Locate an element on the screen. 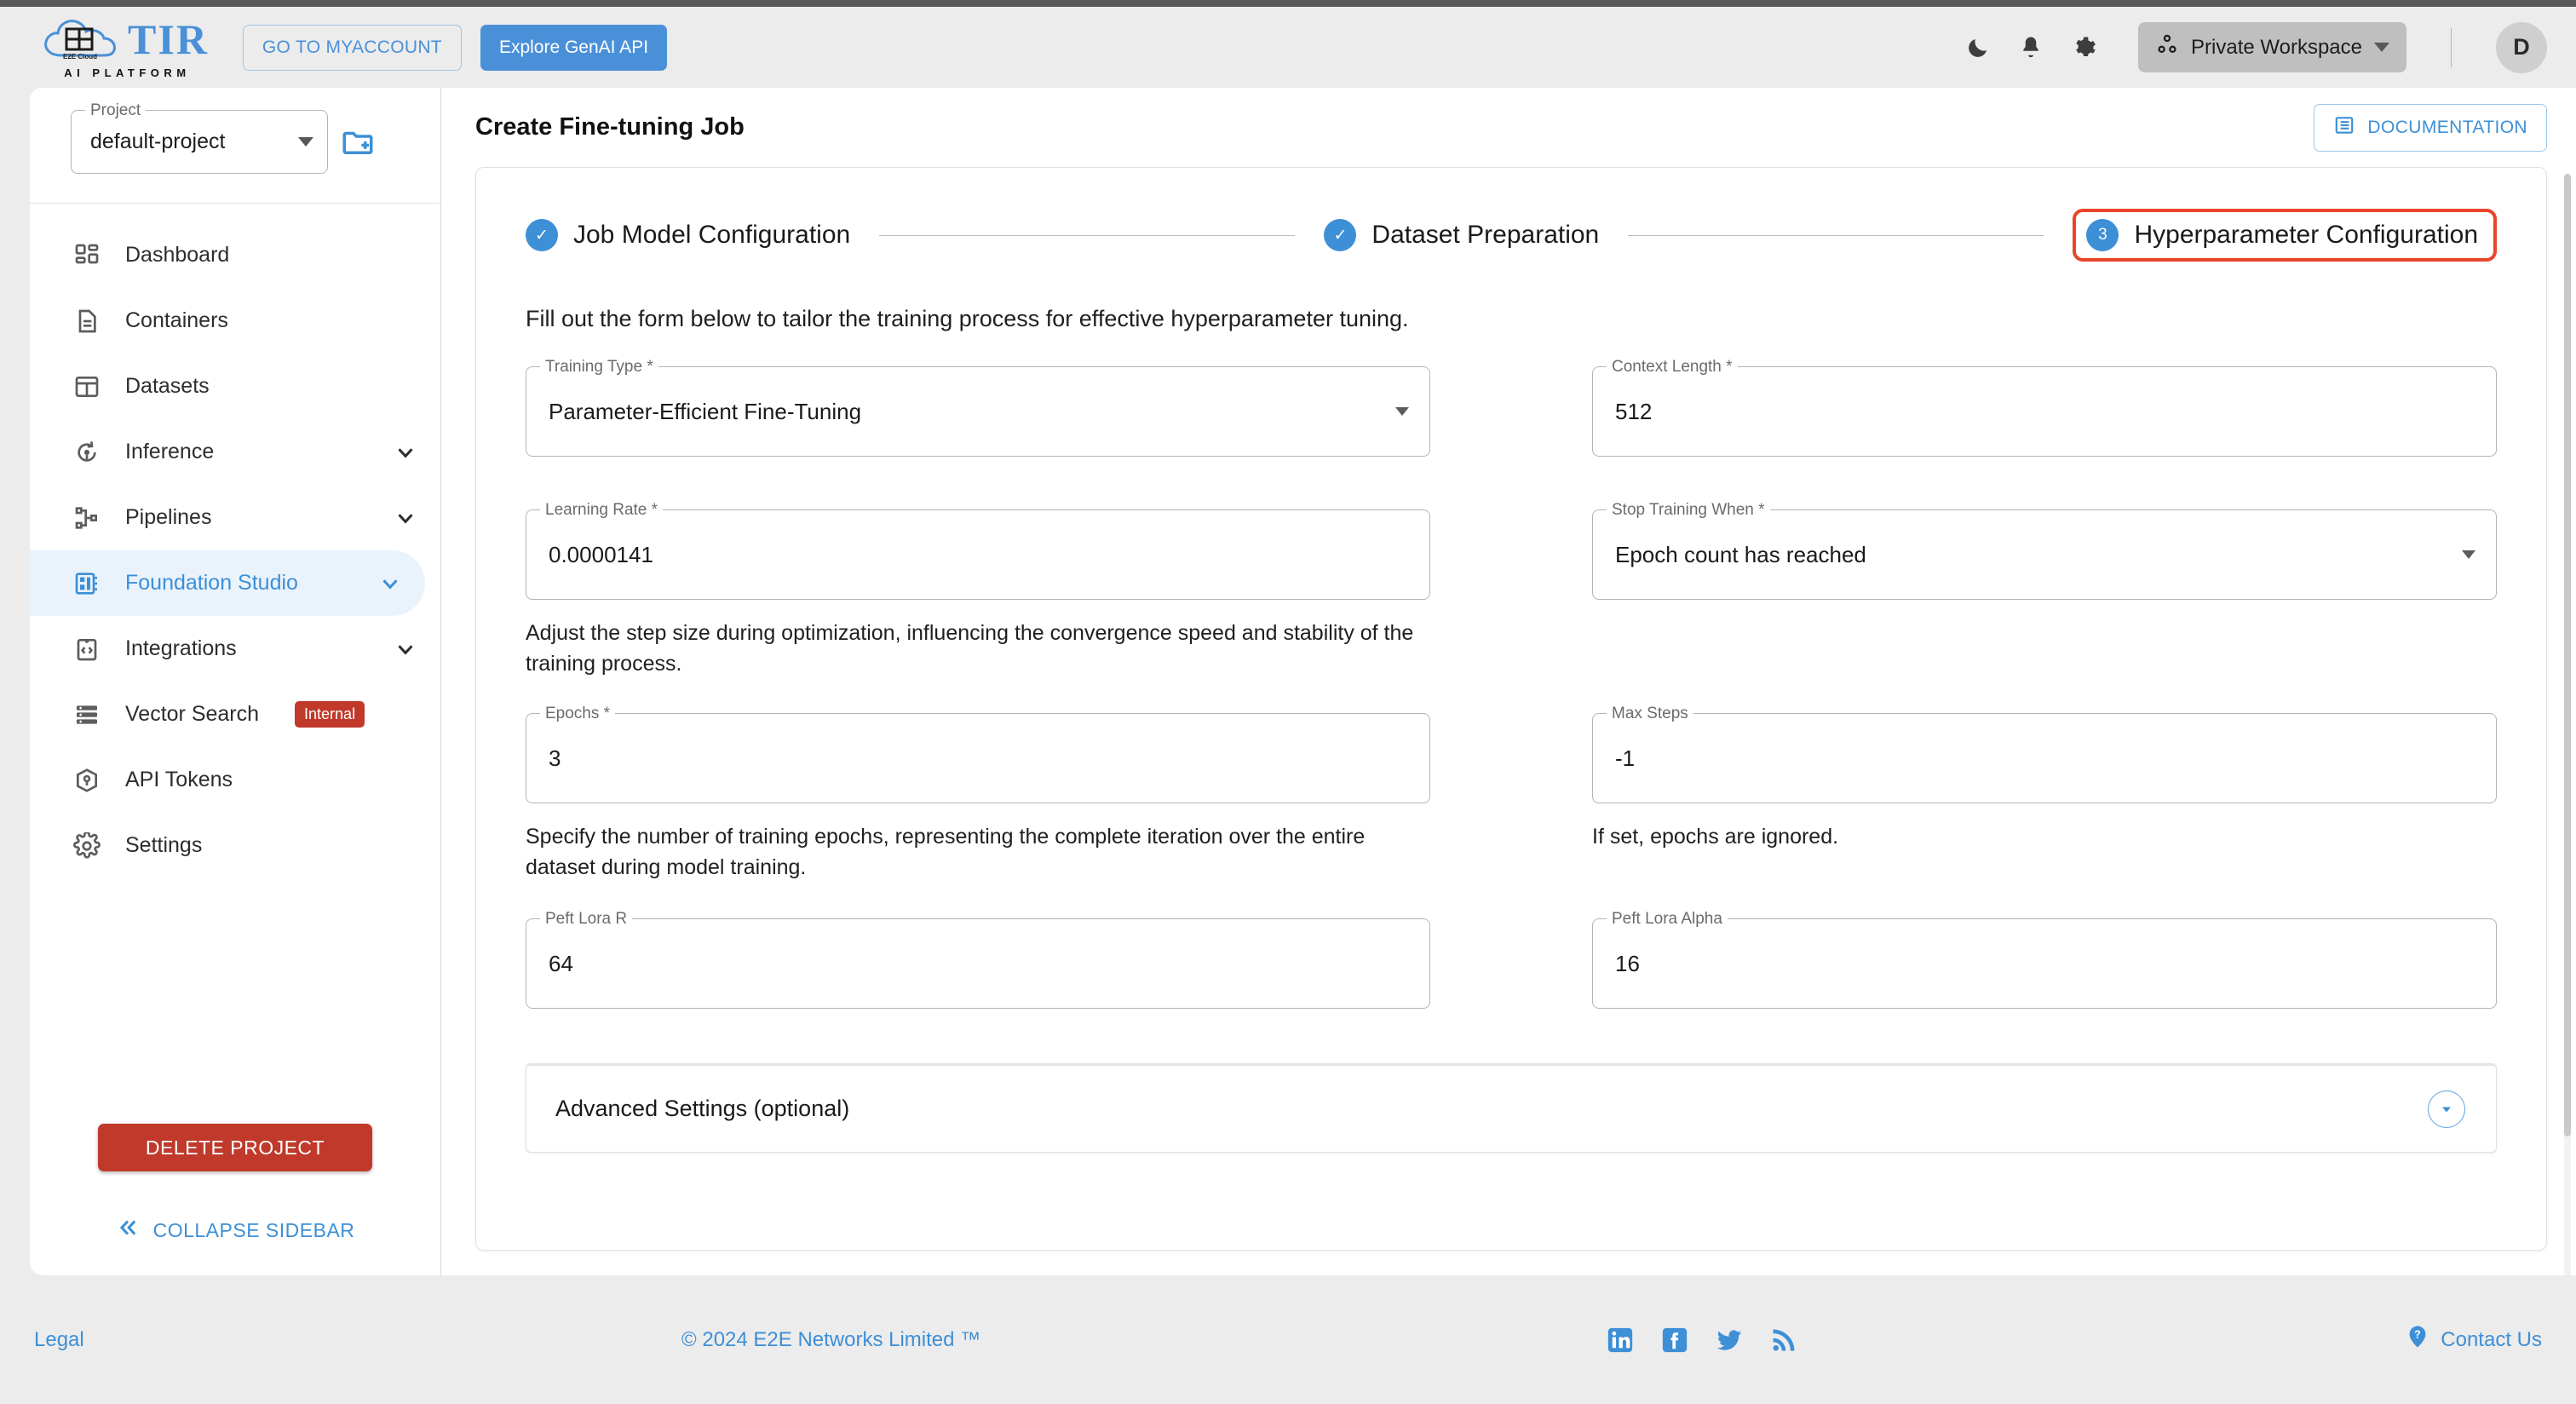 The width and height of the screenshot is (2576, 1404). sidebar-footer: DELETE PROJECT COLLAPSE SIDEBAR is located at coordinates (235, 1199).